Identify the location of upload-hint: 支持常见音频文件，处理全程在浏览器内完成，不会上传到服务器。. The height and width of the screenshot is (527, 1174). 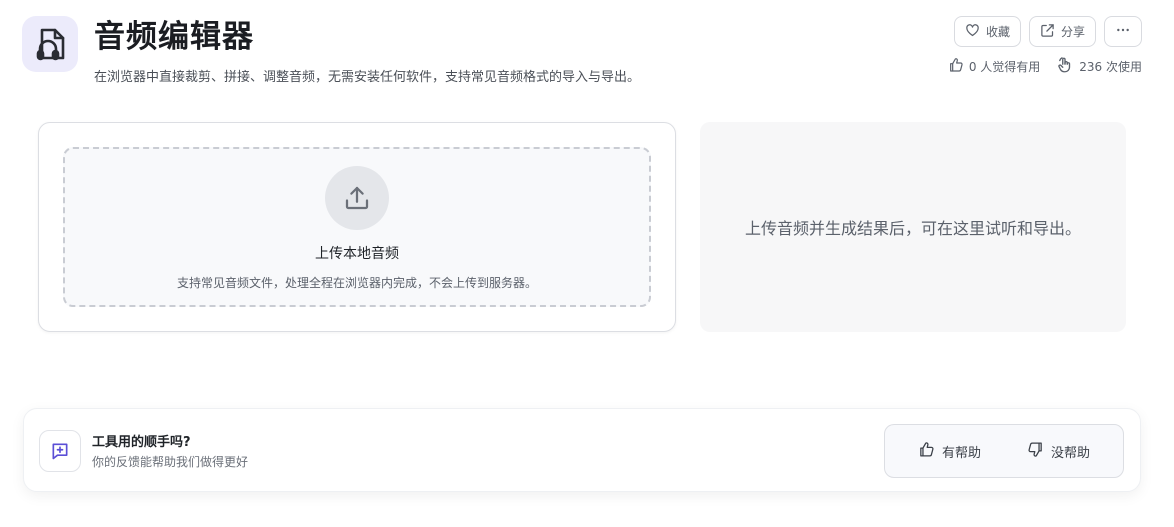
(356, 283).